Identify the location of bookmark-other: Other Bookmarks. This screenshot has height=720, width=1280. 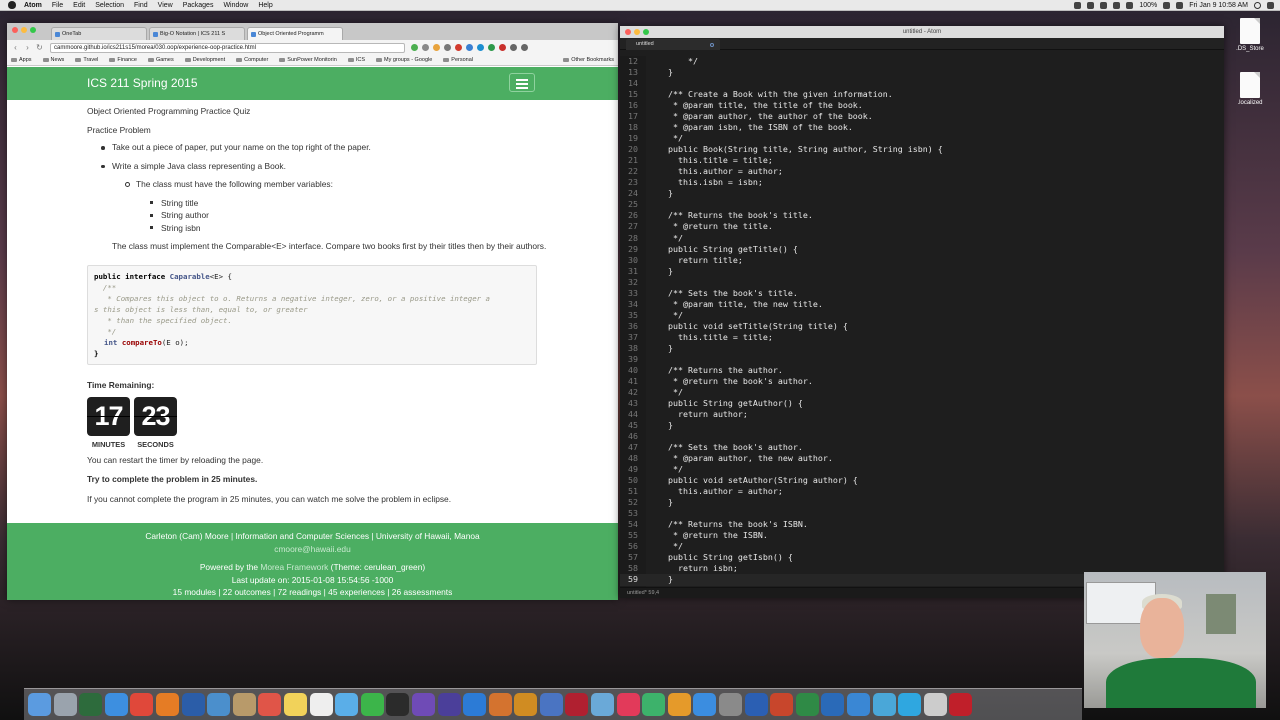
(588, 60).